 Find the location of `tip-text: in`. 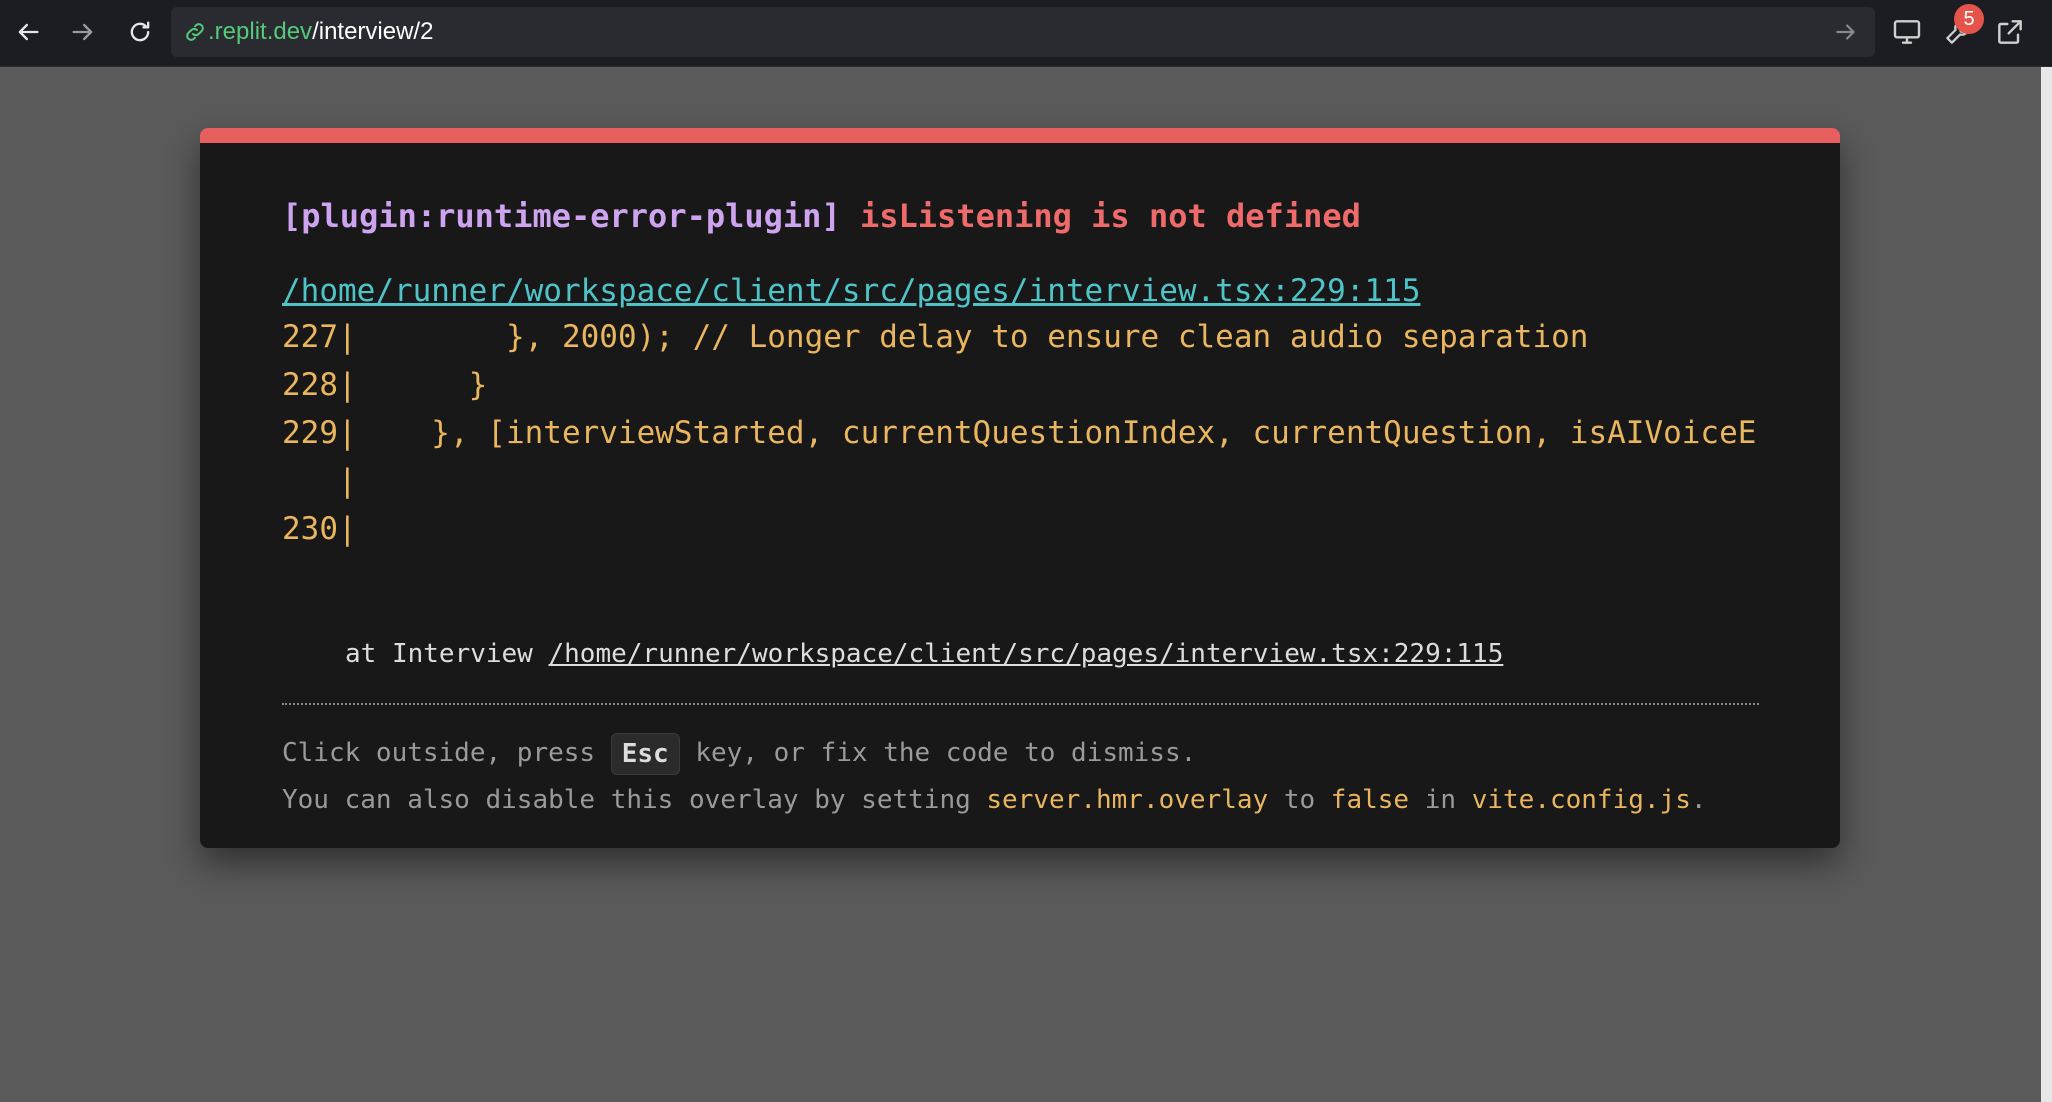

tip-text: in is located at coordinates (1440, 800).